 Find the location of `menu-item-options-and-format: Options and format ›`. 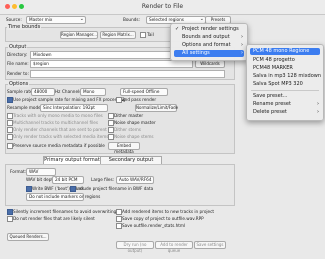

menu-item-options-and-format: Options and format › is located at coordinates (209, 45).